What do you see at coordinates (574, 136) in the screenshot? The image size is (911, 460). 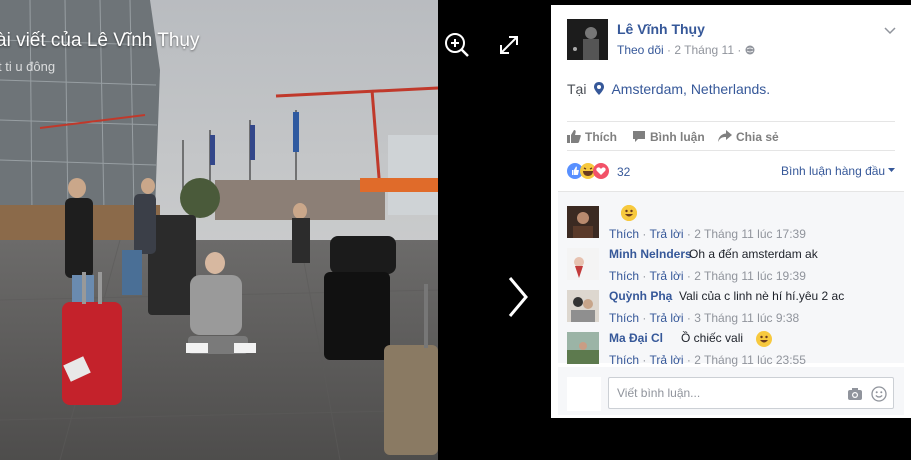 I see `thumbs-up-icon` at bounding box center [574, 136].